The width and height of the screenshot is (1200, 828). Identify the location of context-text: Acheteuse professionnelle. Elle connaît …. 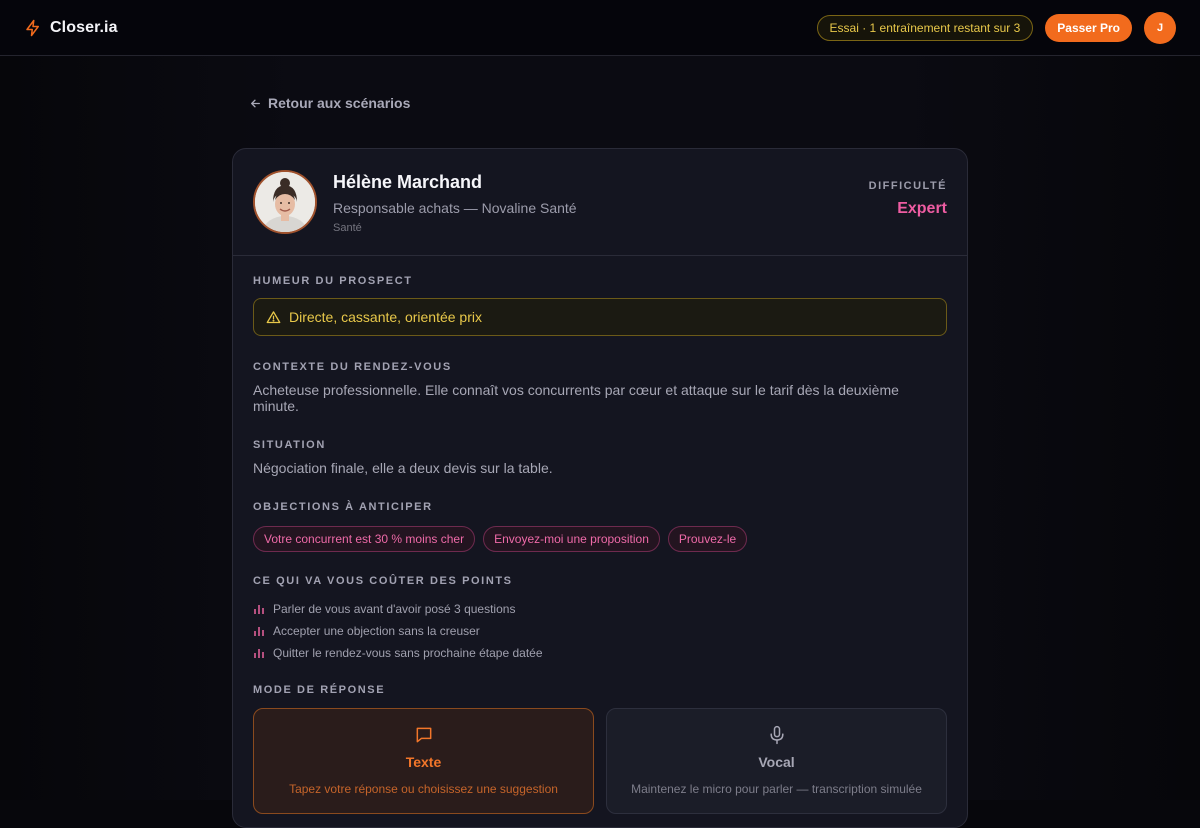
(576, 398).